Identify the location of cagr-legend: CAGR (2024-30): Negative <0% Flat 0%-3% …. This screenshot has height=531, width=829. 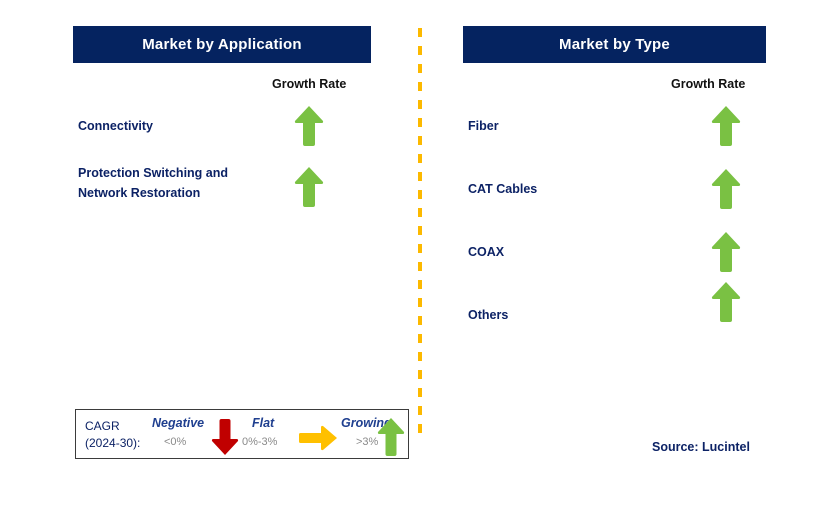
(242, 434).